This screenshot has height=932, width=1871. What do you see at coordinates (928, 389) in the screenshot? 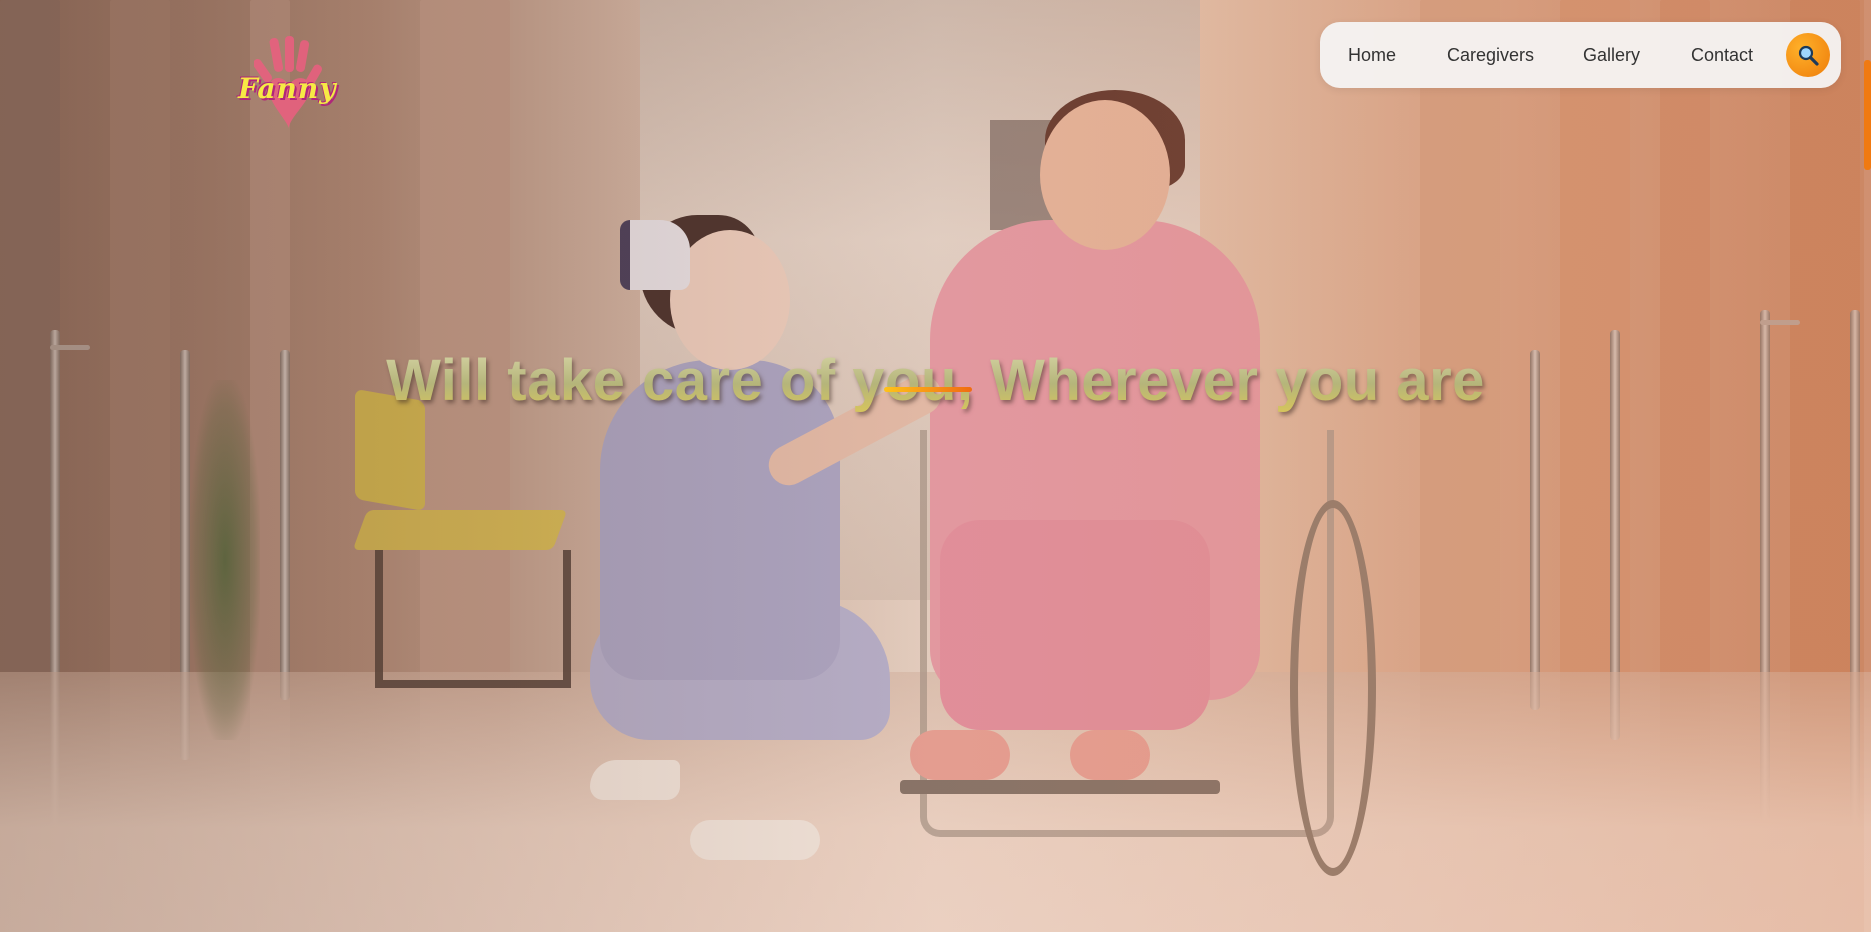
I see `headline-underline` at bounding box center [928, 389].